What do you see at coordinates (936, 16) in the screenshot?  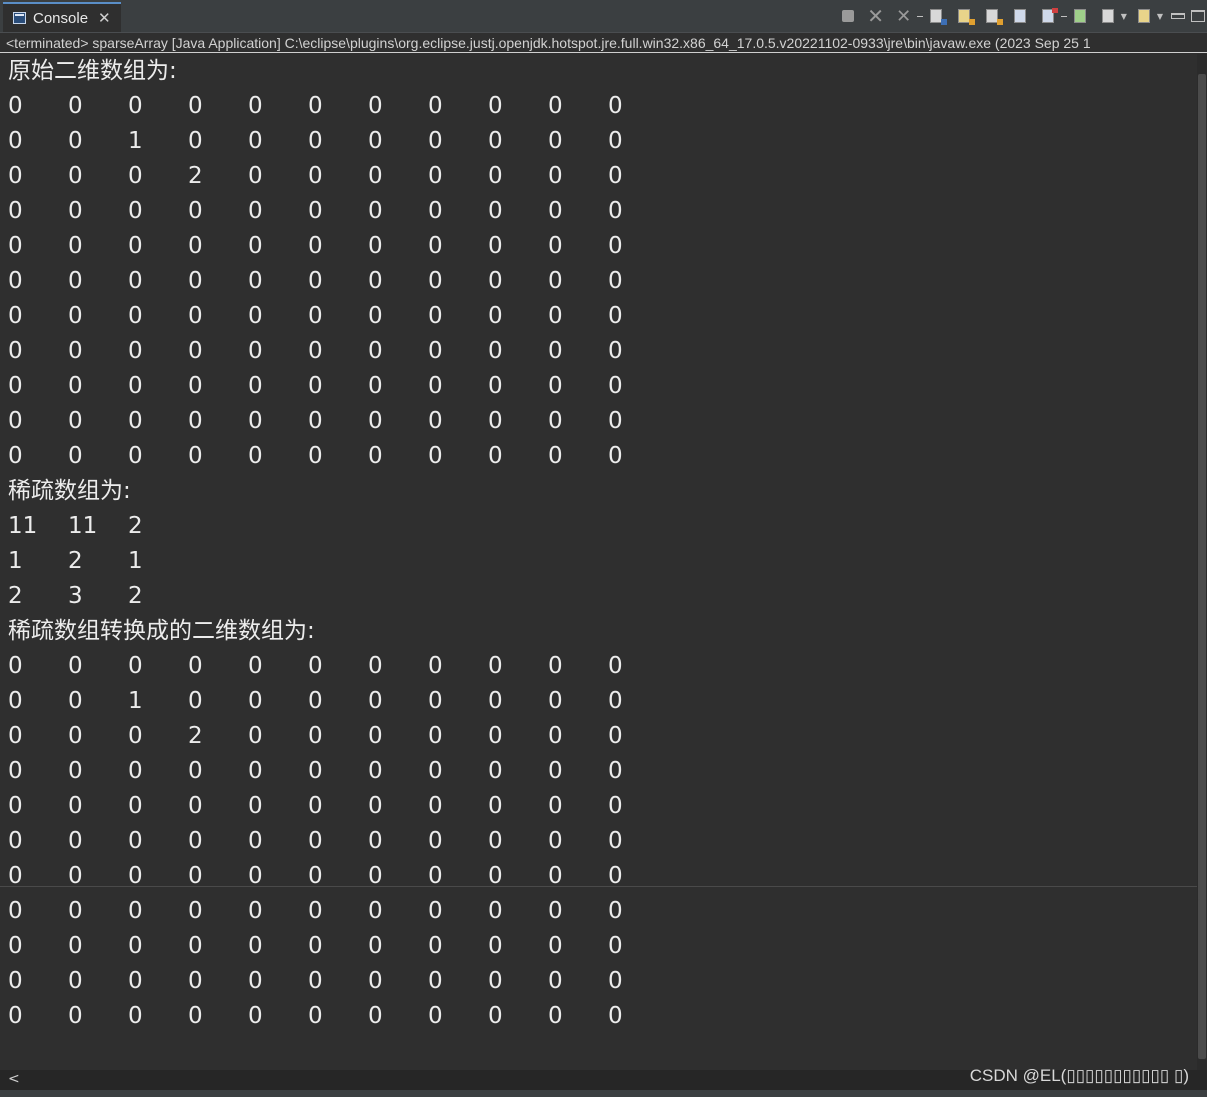 I see `scroll-lock-icon` at bounding box center [936, 16].